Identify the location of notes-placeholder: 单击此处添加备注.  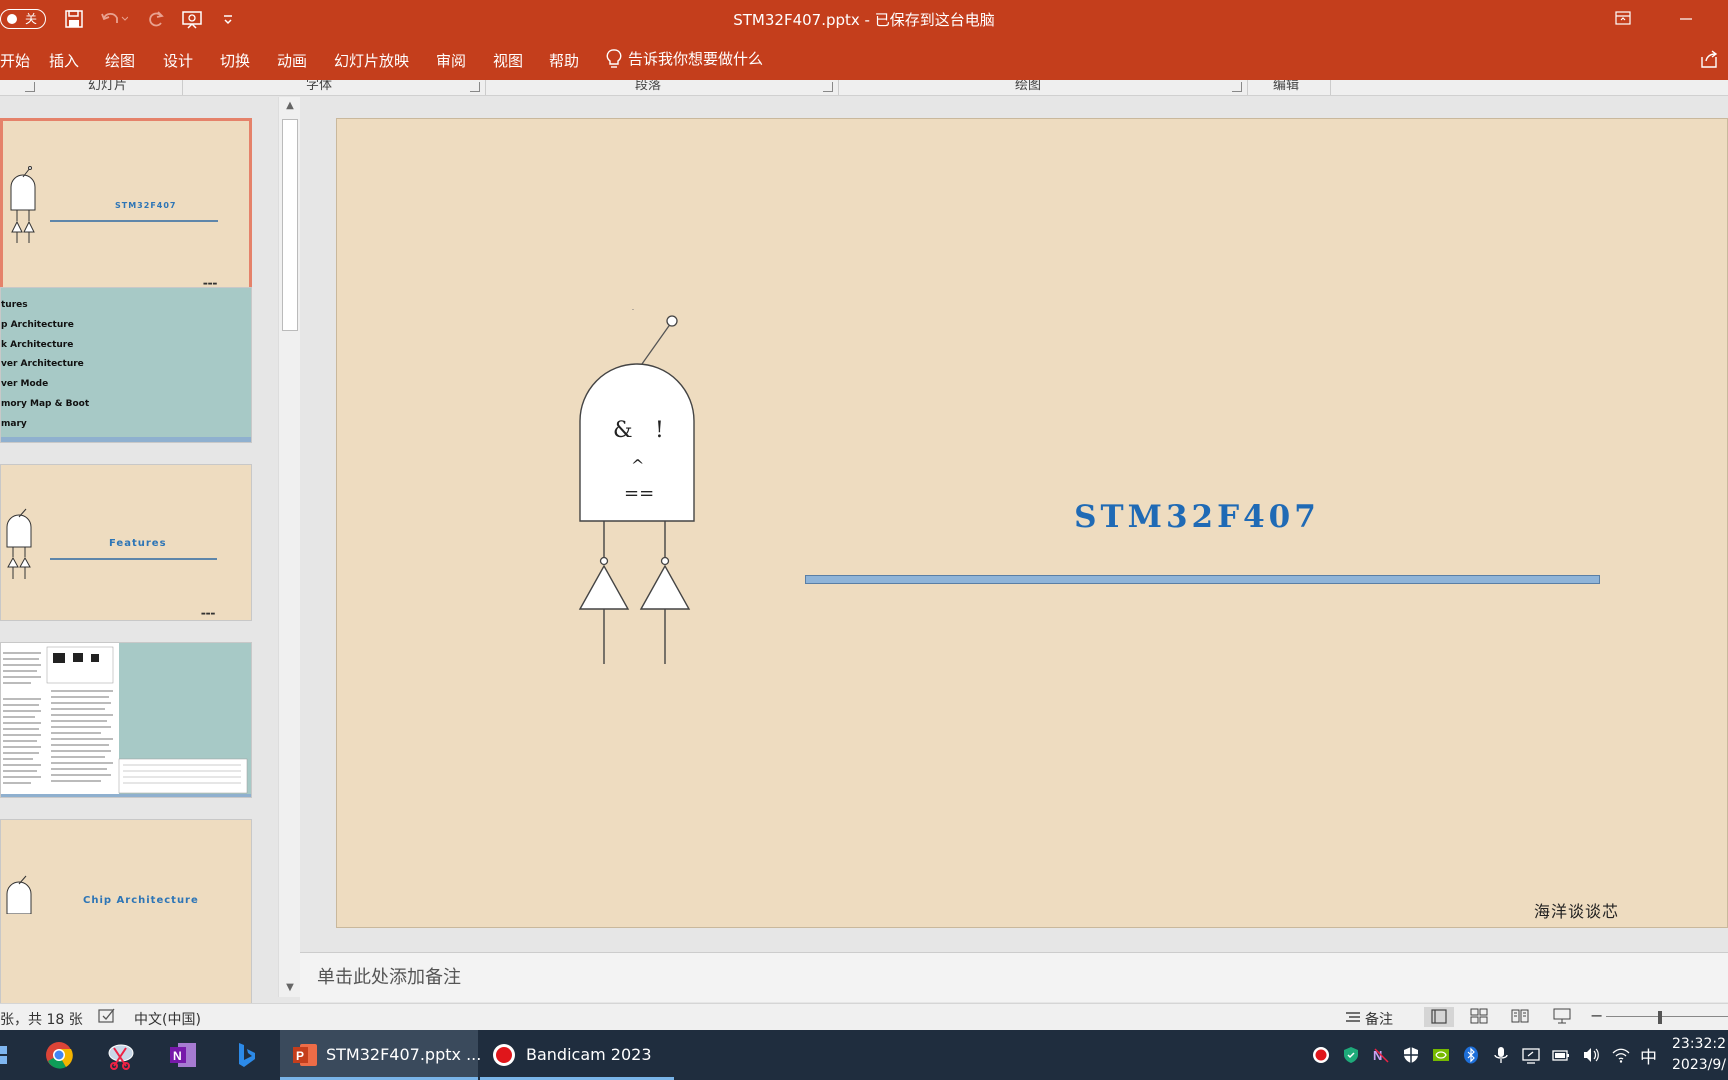
(389, 977).